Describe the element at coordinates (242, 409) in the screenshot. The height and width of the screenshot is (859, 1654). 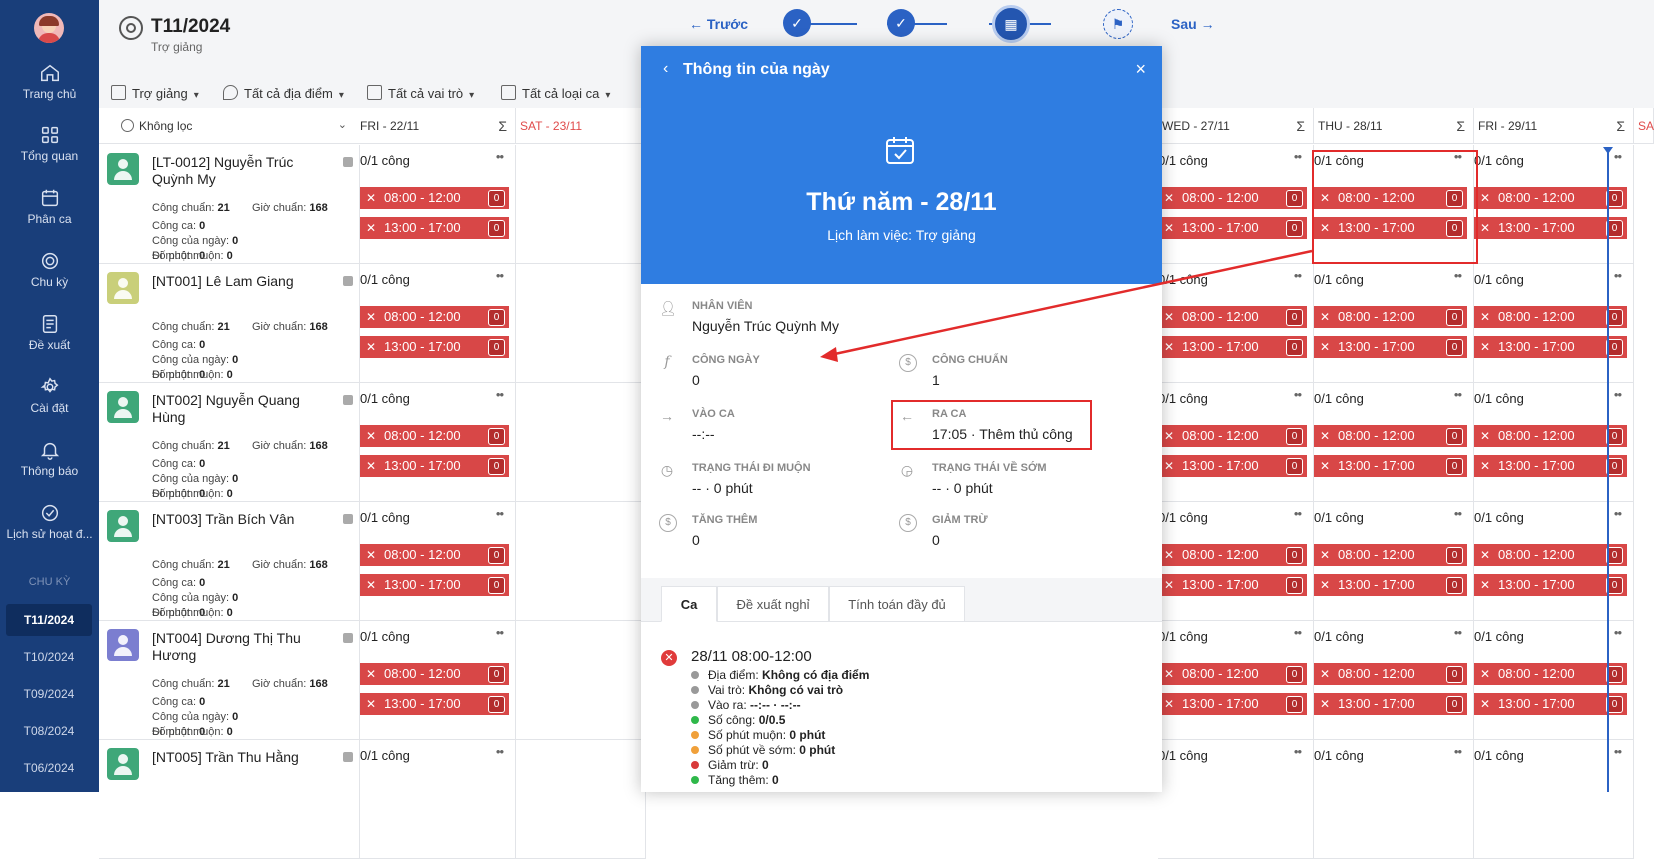
I see `employee-name: [NT002] Nguyễn Quang Hùng` at that location.